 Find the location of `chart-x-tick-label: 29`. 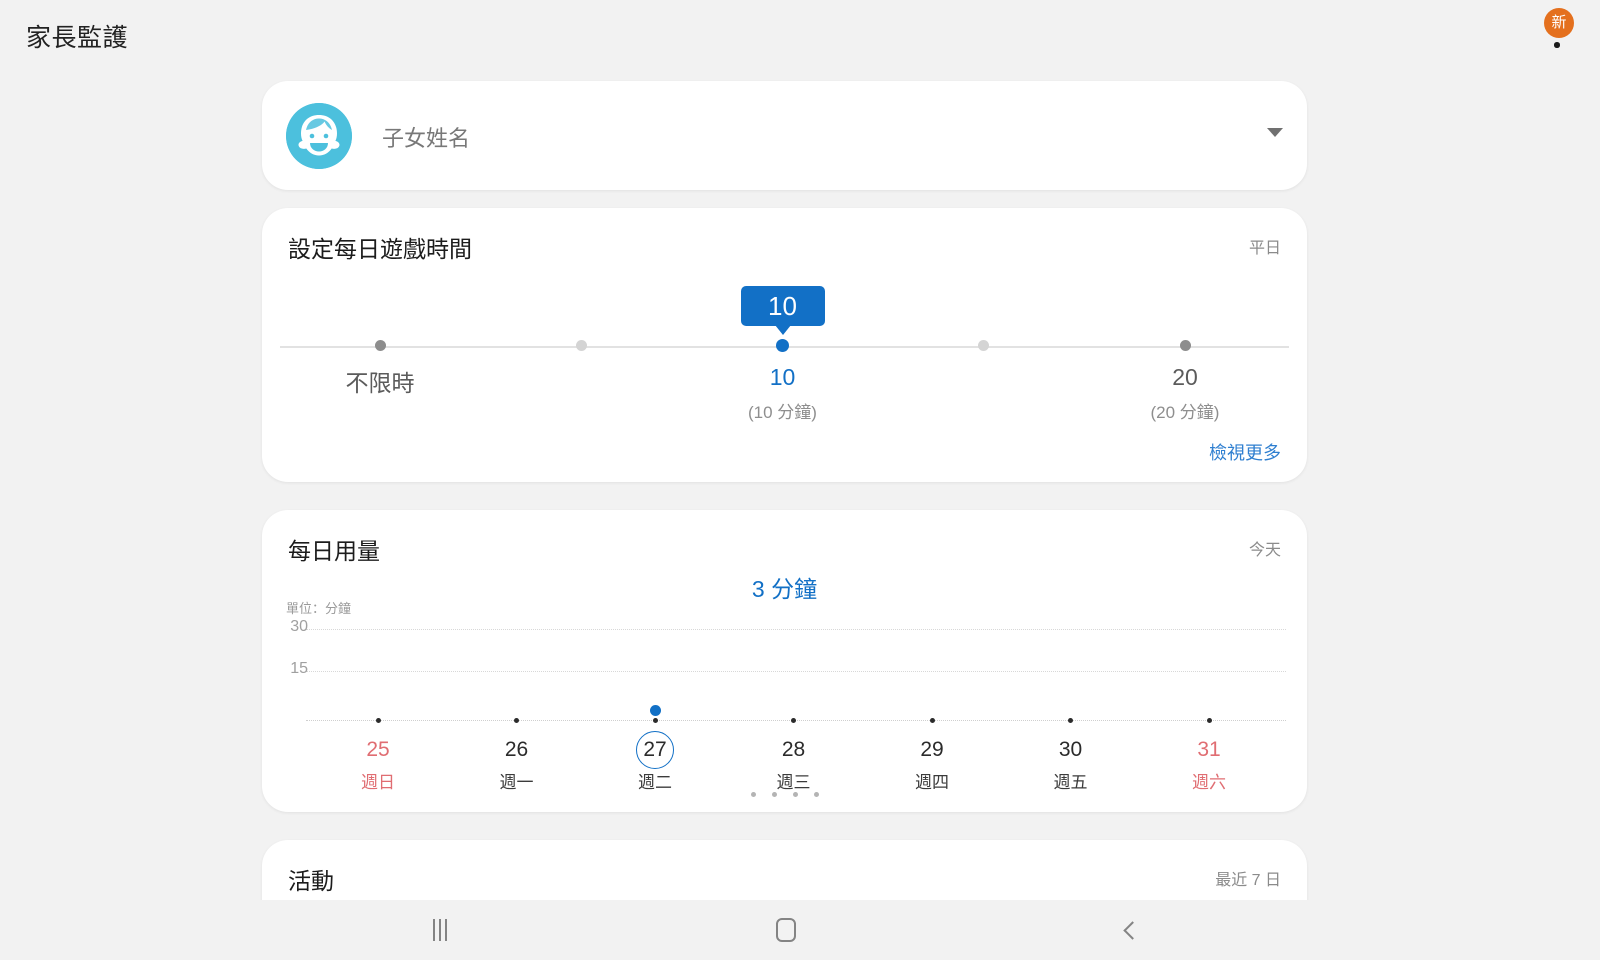

chart-x-tick-label: 29 is located at coordinates (932, 750).